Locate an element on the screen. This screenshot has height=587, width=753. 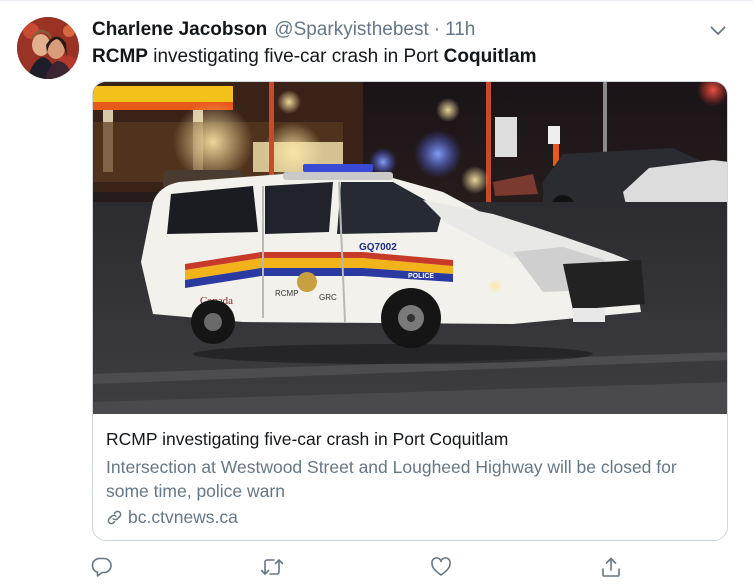
heart-icon is located at coordinates (441, 567).